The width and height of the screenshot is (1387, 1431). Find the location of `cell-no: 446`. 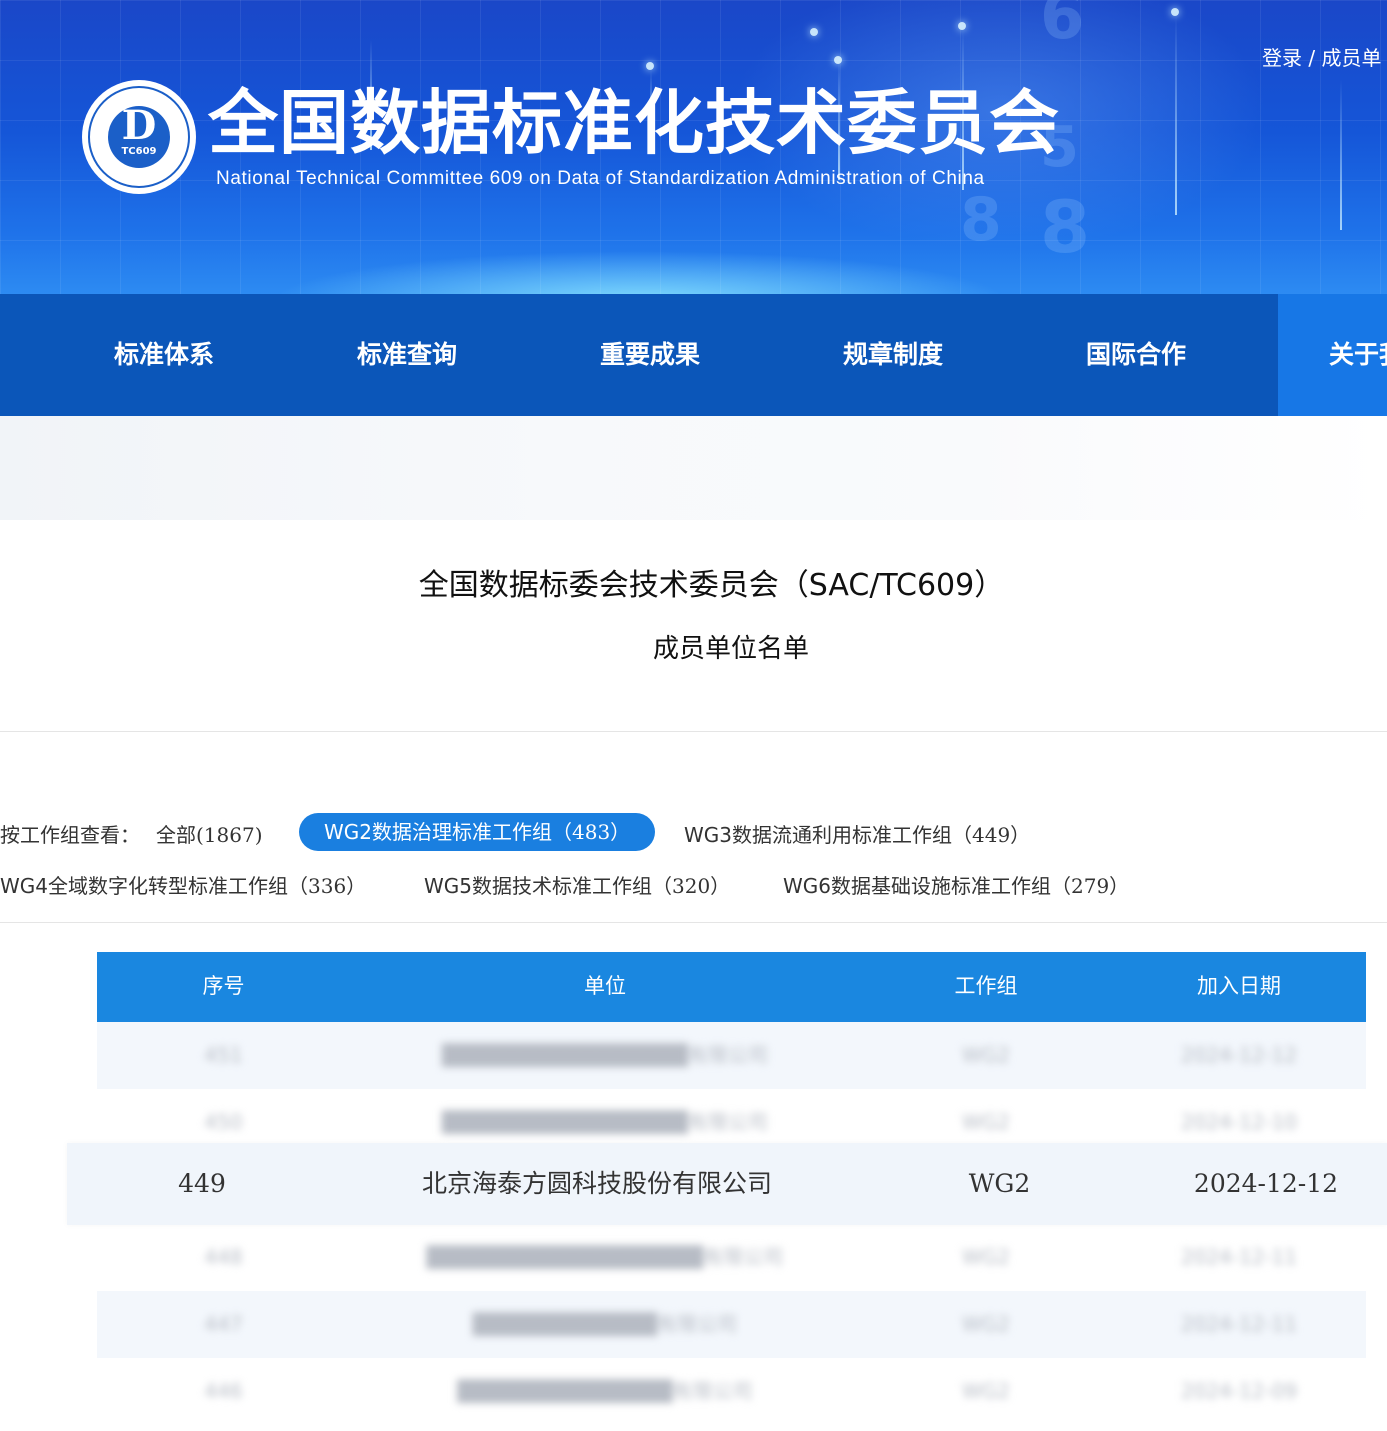

cell-no: 446 is located at coordinates (223, 1391).